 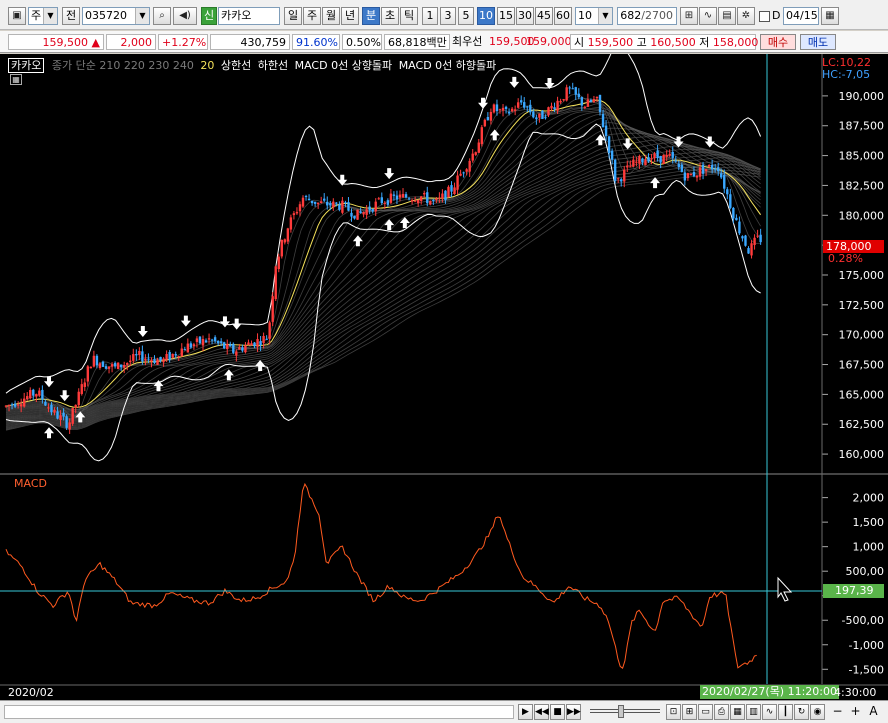 What do you see at coordinates (746, 16) in the screenshot?
I see `gear-icon: ✲` at bounding box center [746, 16].